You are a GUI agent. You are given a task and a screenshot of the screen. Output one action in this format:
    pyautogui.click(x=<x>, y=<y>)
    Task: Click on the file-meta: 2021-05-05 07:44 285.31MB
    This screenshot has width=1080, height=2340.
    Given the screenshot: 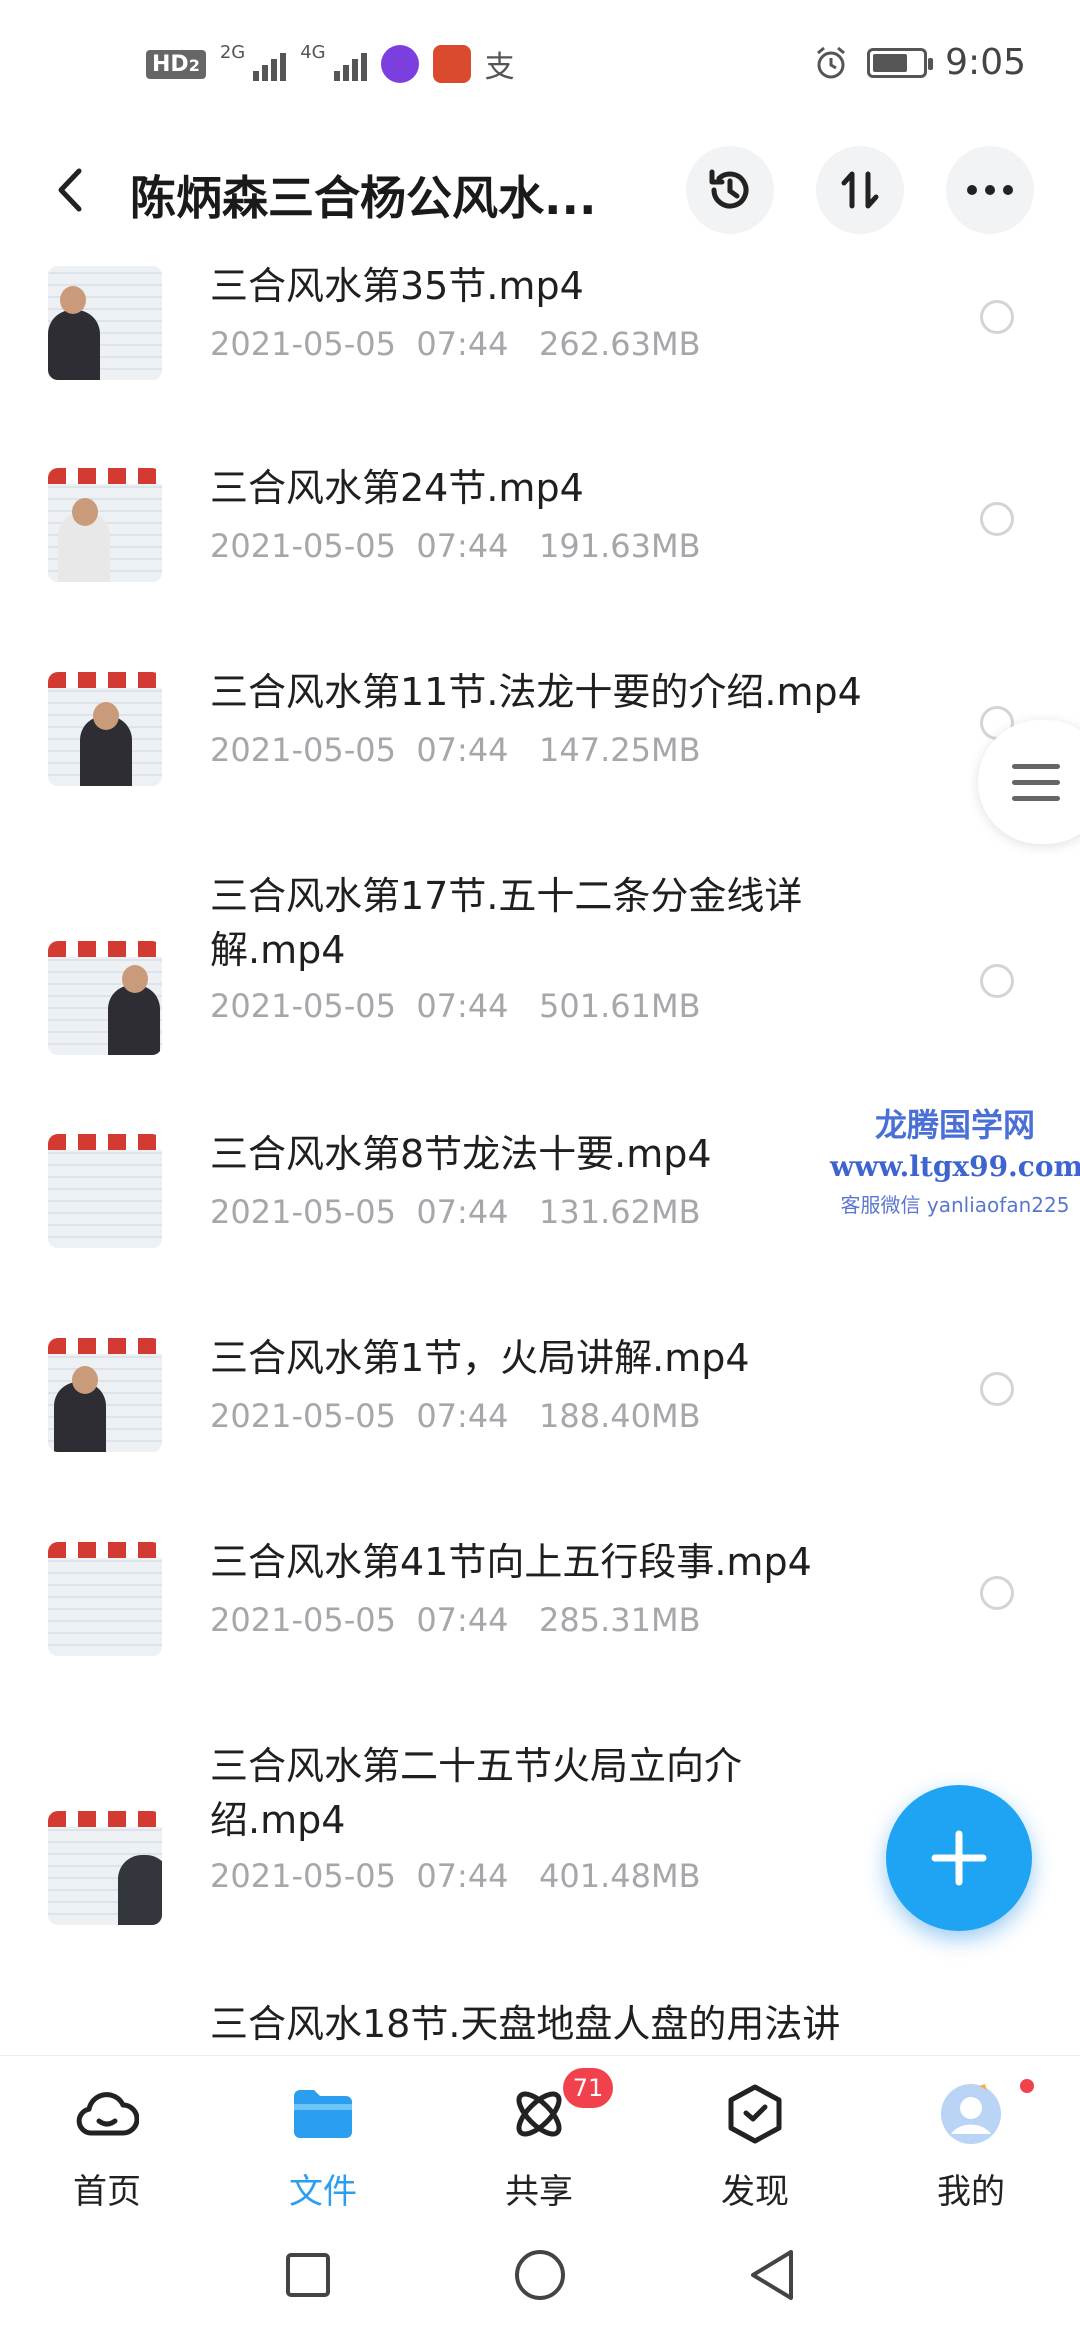 What is the action you would take?
    pyautogui.click(x=455, y=1620)
    